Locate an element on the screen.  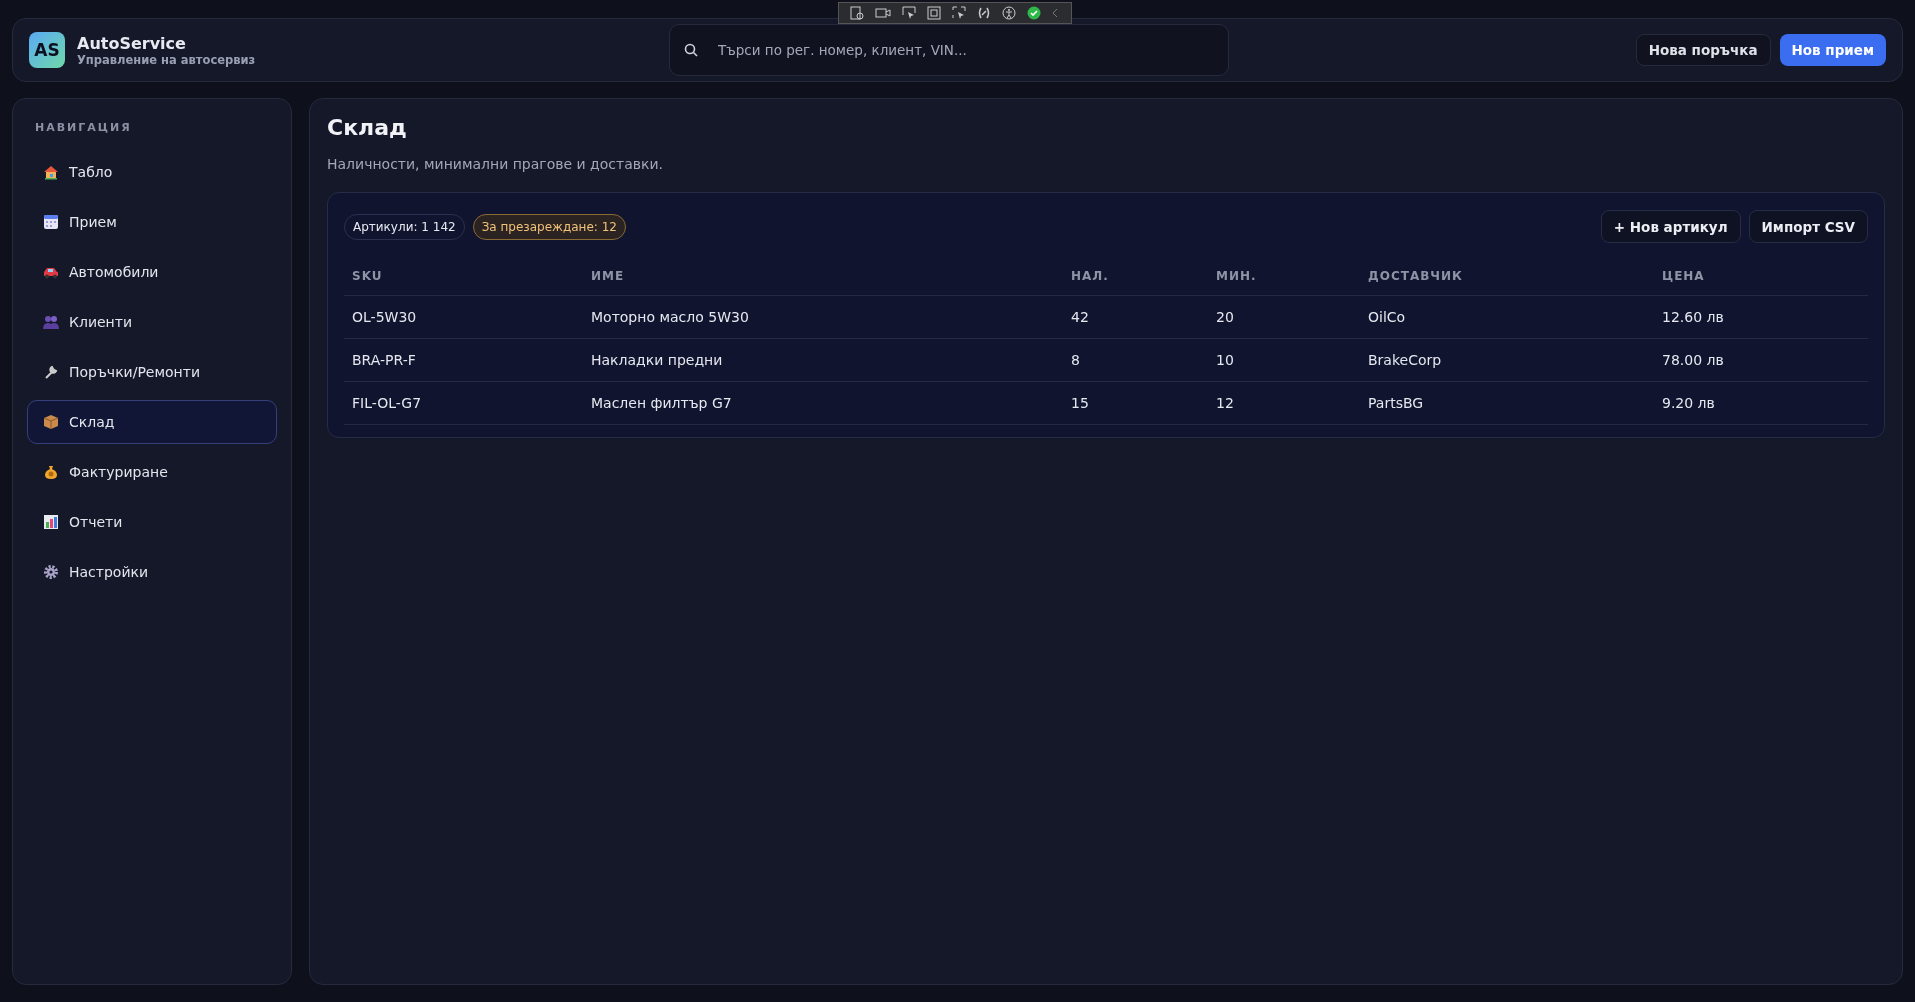
nav-heading: НАВИГАЦИЯ is located at coordinates (83, 128).